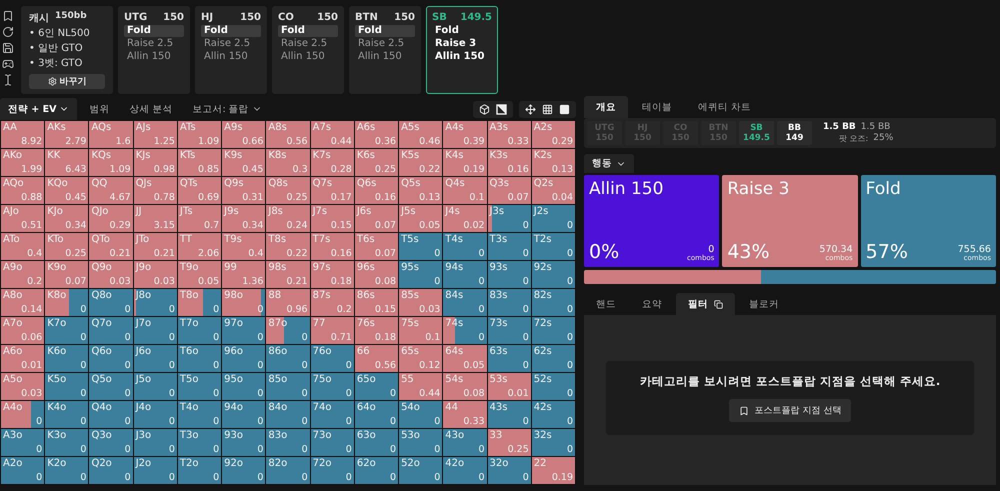 The width and height of the screenshot is (1000, 491). Describe the element at coordinates (332, 442) in the screenshot. I see `hand-cell: 73o 0` at that location.